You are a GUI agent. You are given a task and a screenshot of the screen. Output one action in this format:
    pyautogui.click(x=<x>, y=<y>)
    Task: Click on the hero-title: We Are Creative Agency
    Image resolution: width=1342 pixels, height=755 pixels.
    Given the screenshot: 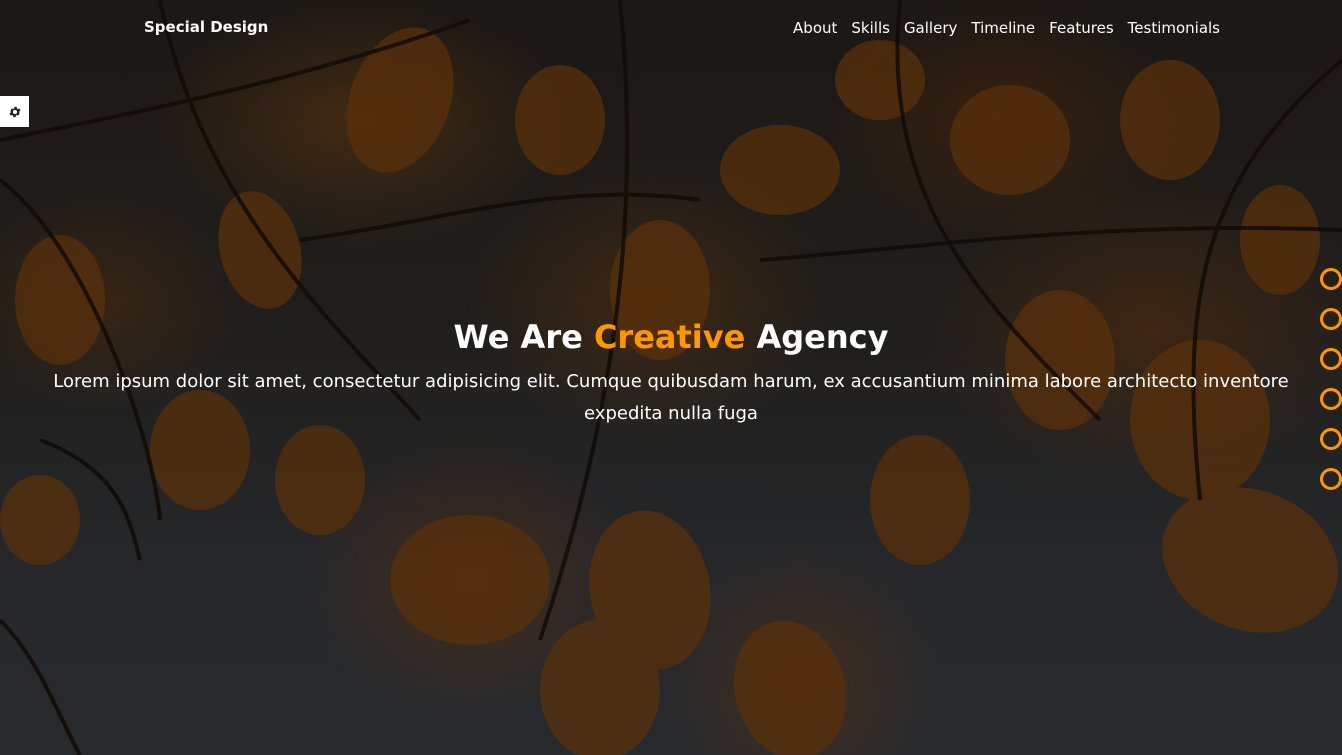 What is the action you would take?
    pyautogui.click(x=671, y=337)
    